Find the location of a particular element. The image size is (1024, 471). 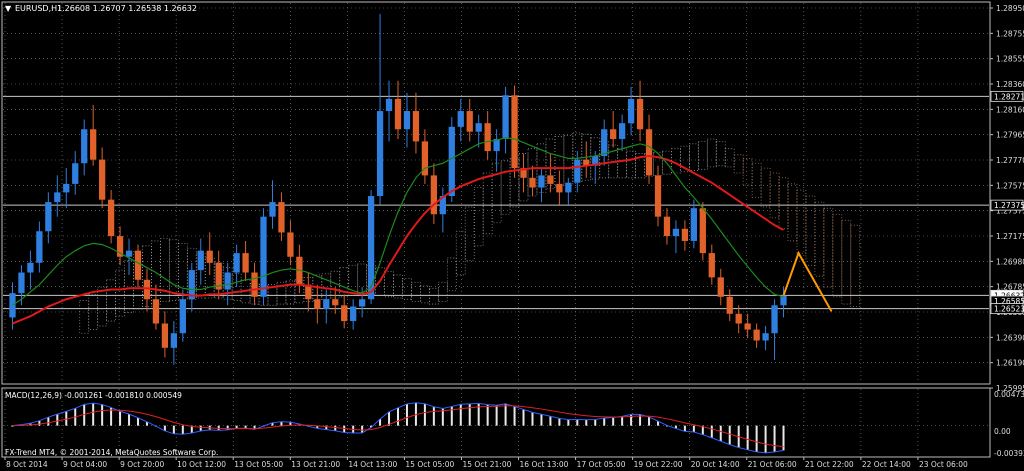

time-label: 15 Oct 21:00 is located at coordinates (486, 464).